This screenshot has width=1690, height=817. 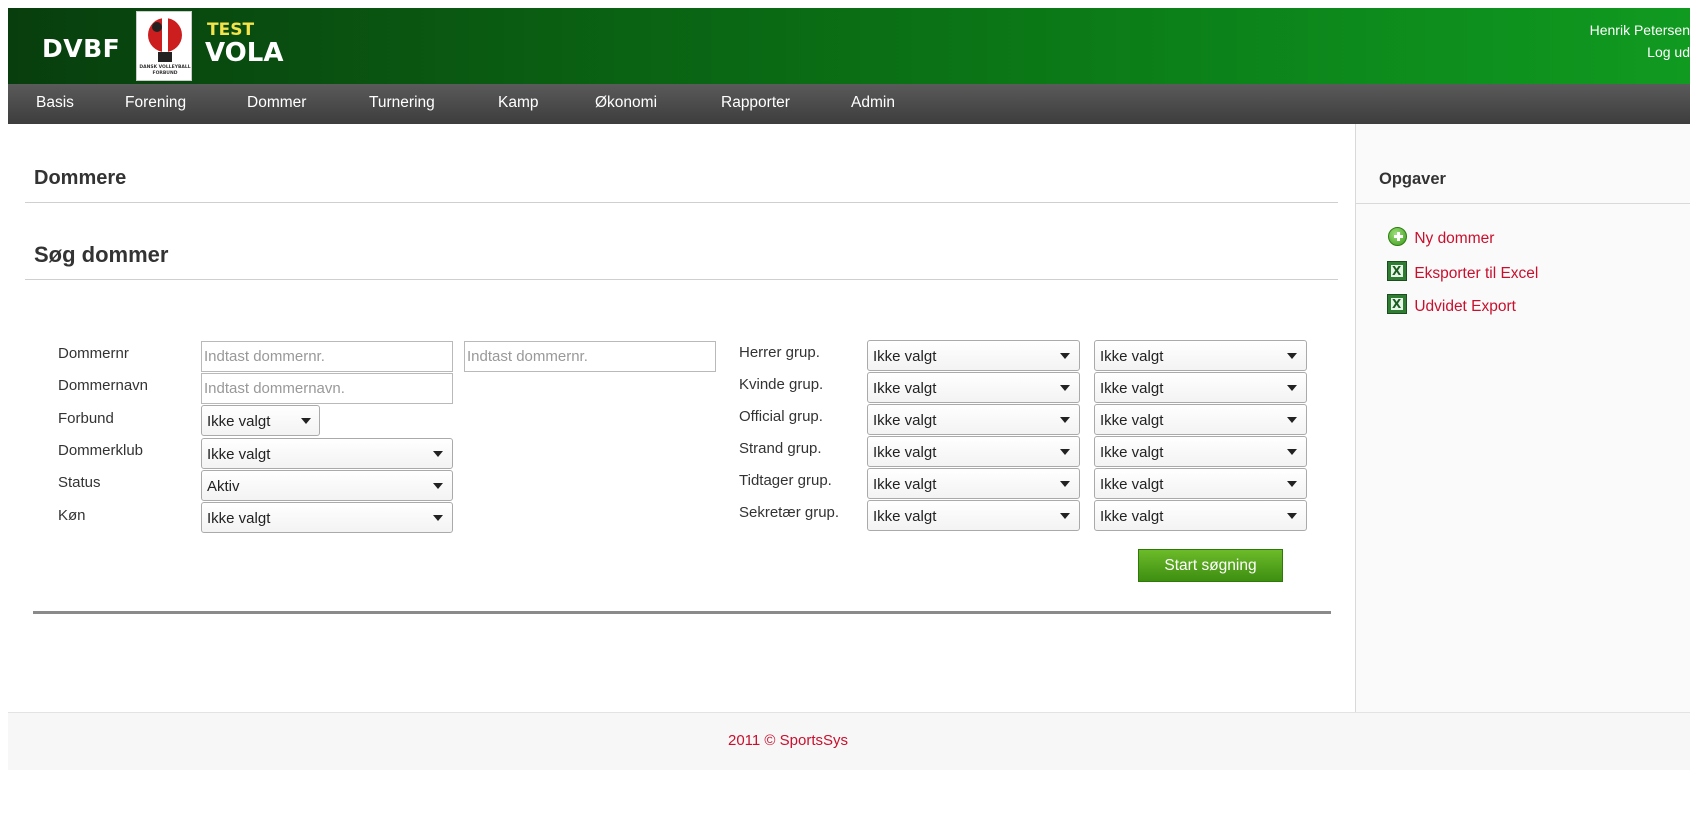 What do you see at coordinates (223, 486) in the screenshot?
I see `status-select-value: Aktiv` at bounding box center [223, 486].